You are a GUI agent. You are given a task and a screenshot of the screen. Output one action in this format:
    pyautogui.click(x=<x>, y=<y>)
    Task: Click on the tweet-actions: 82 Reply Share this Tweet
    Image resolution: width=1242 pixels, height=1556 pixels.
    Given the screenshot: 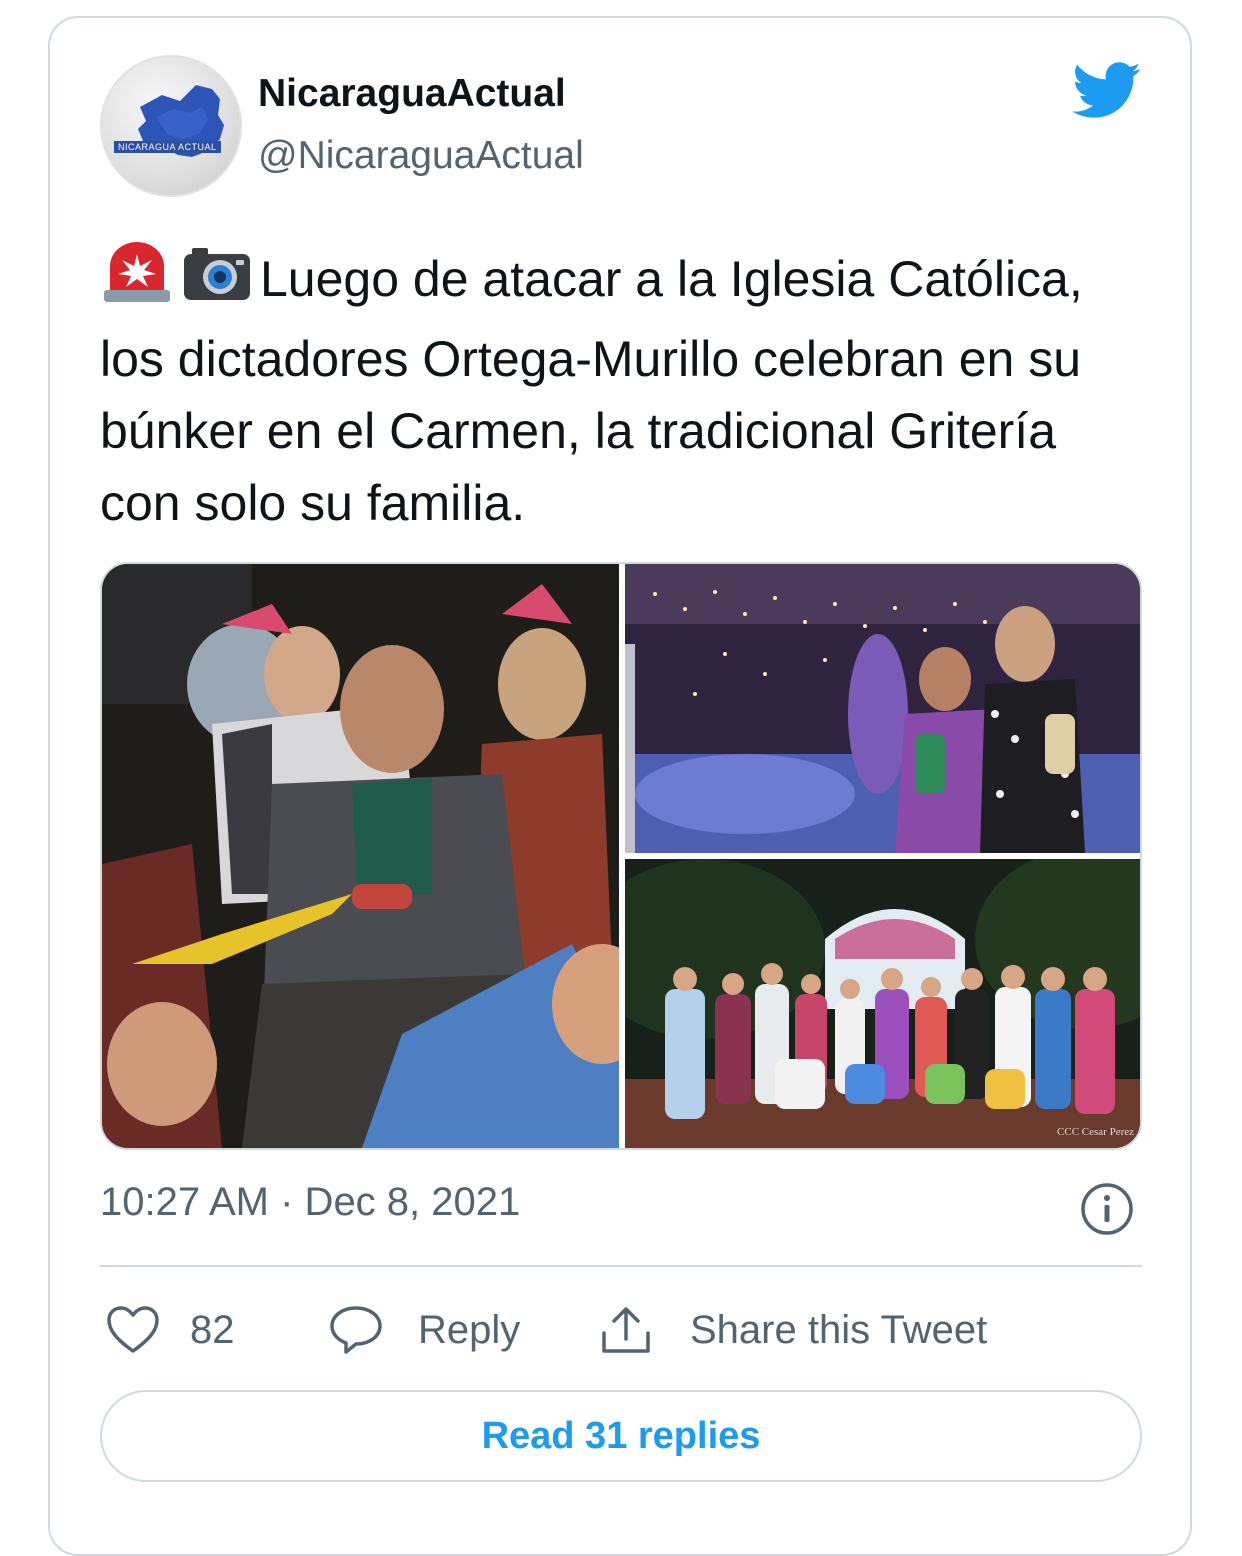 What is the action you would take?
    pyautogui.click(x=621, y=1330)
    